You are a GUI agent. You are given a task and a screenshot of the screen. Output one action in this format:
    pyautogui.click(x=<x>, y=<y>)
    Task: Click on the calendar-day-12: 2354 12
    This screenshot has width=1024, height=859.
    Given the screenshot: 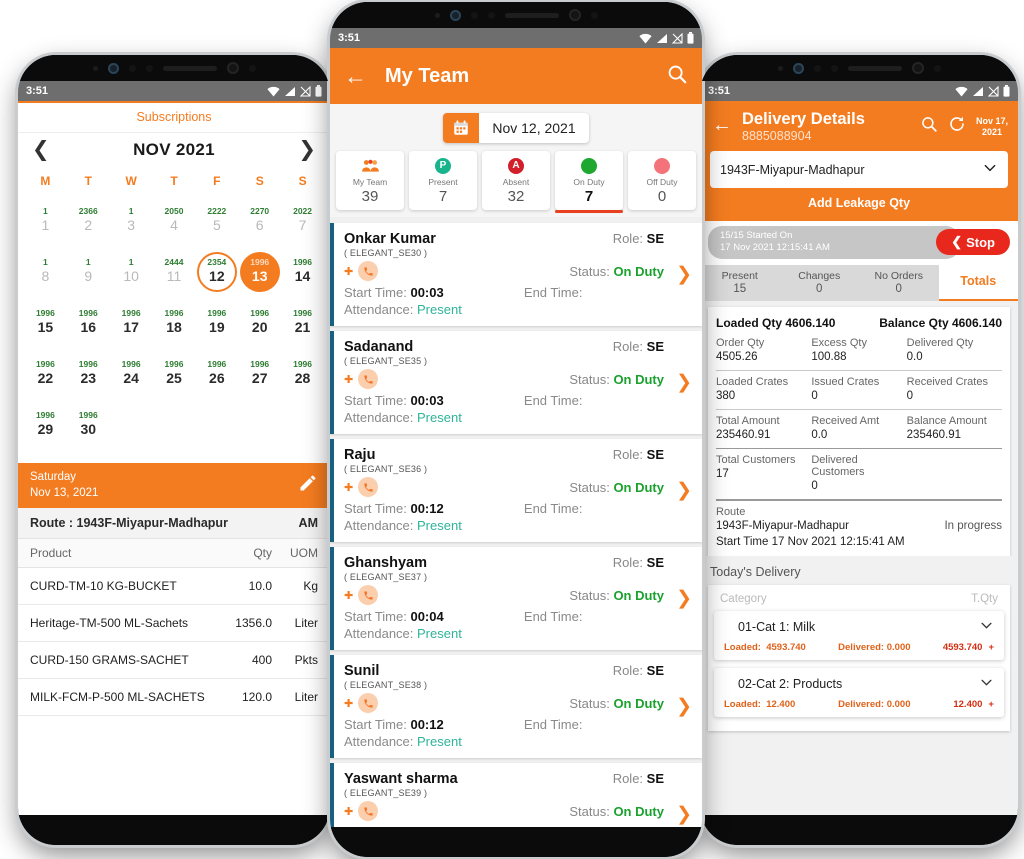 What is the action you would take?
    pyautogui.click(x=216, y=274)
    